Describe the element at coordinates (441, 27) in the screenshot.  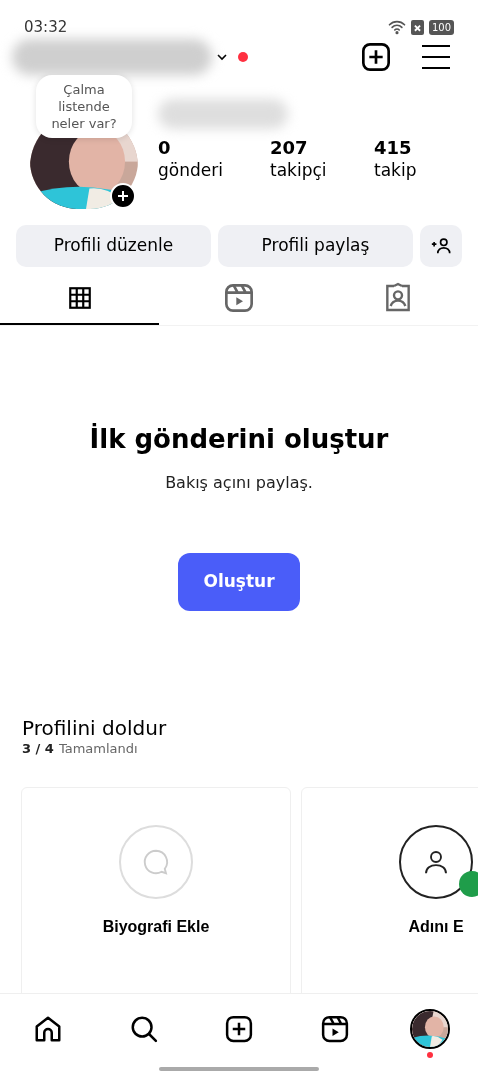
I see `battery-indicator: 100` at that location.